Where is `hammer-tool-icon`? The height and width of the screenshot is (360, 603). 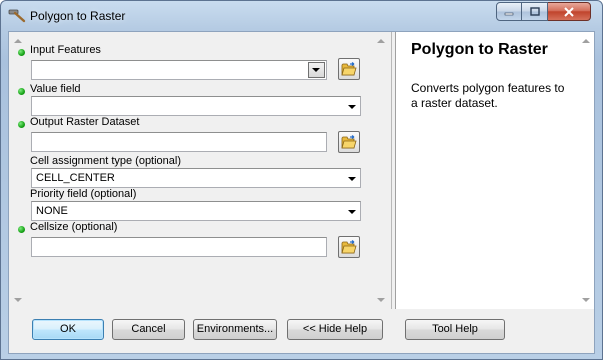
hammer-tool-icon is located at coordinates (17, 16).